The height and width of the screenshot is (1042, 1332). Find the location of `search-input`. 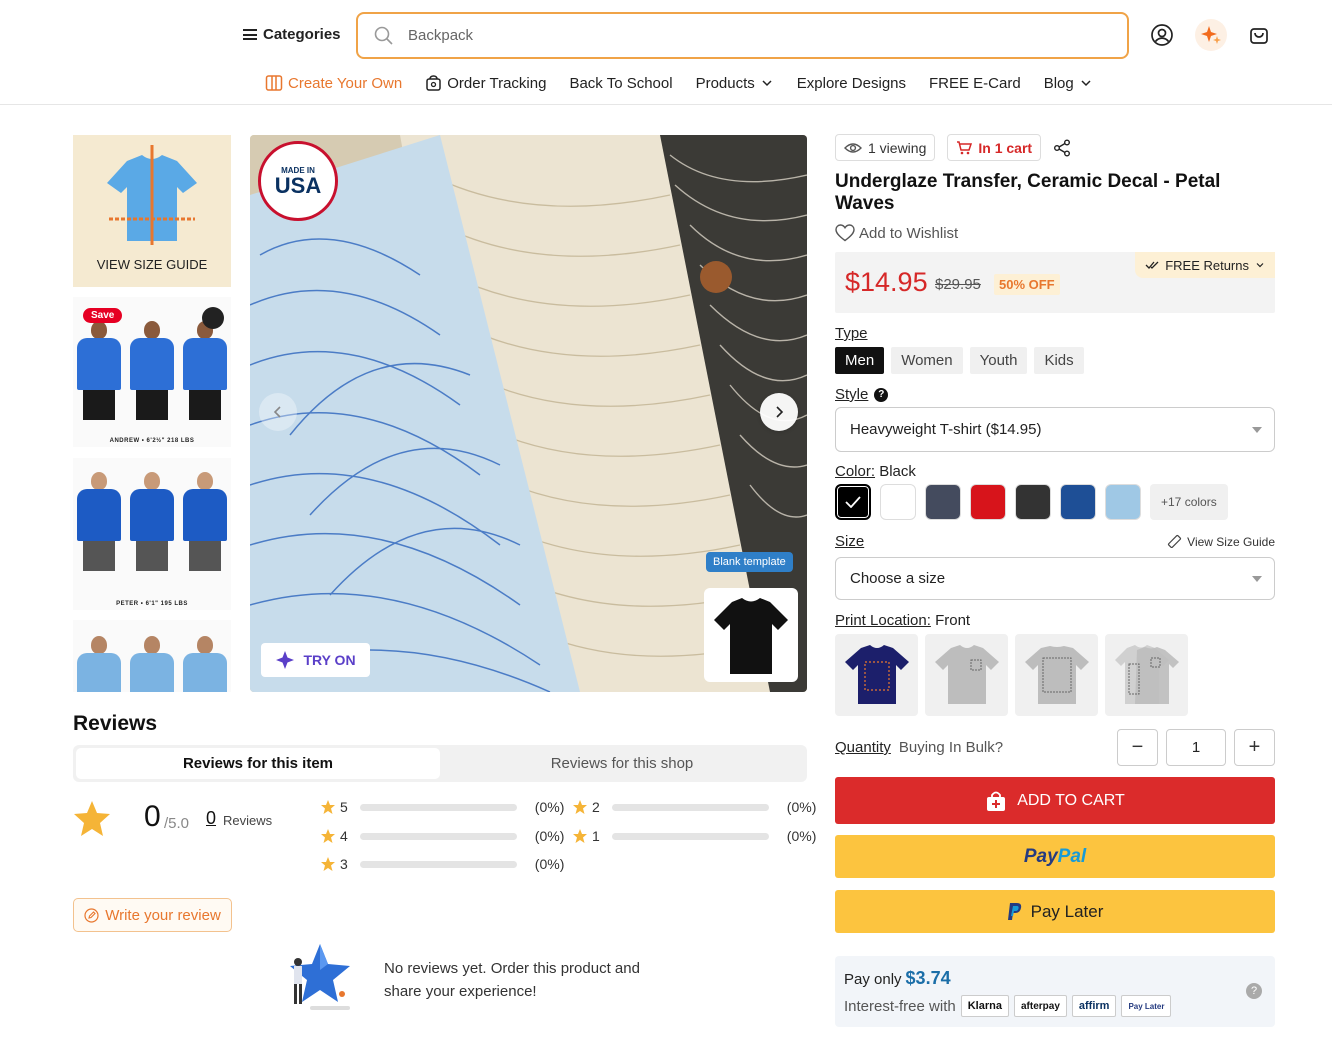

search-input is located at coordinates (748, 35).